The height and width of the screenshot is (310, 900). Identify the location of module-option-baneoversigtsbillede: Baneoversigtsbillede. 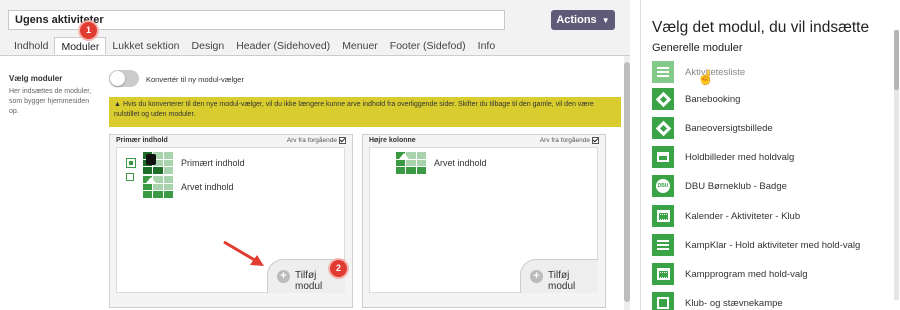
(712, 128).